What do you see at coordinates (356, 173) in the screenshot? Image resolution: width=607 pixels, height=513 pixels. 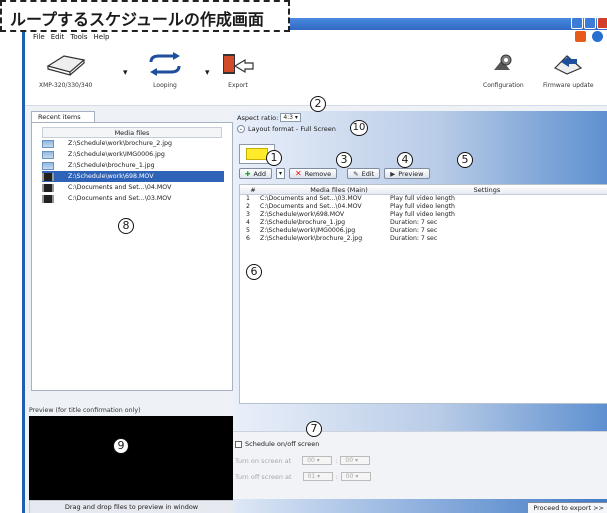 I see `pencil-icon: ✎` at bounding box center [356, 173].